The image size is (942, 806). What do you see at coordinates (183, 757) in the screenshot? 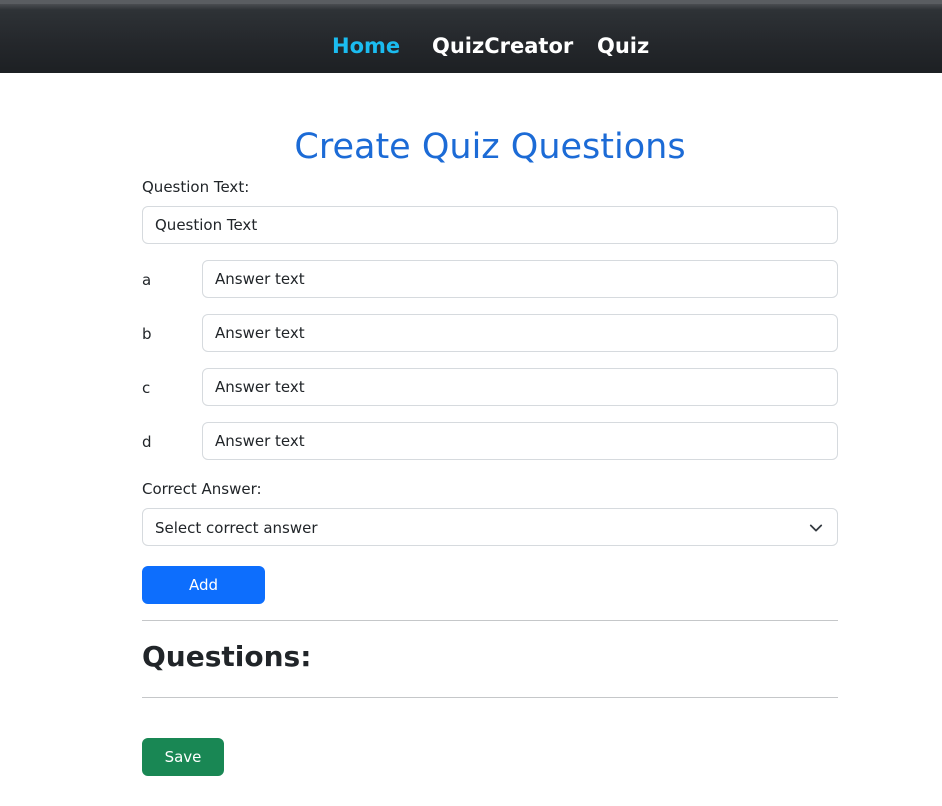
I see `save-button: Save` at bounding box center [183, 757].